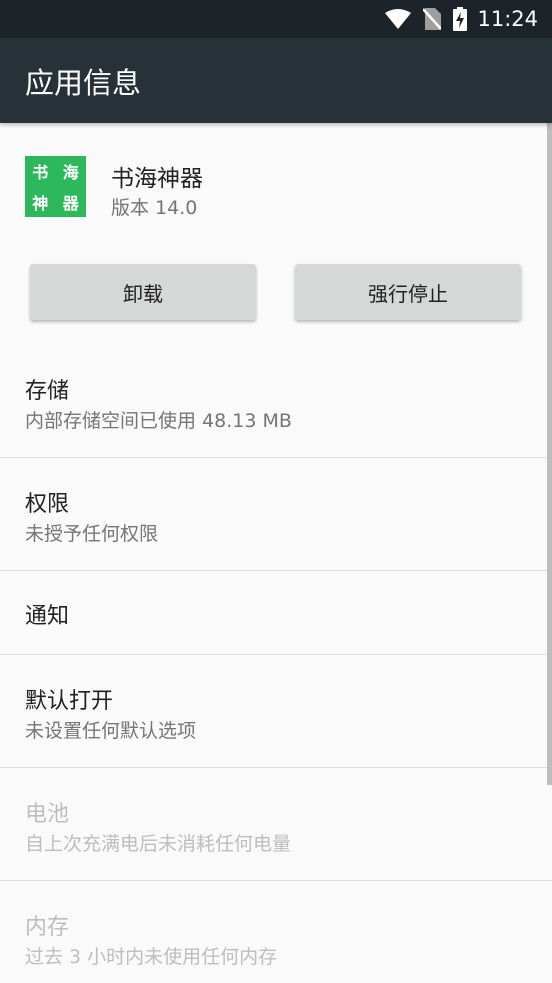  Describe the element at coordinates (47, 504) in the screenshot. I see `settings-item-title: 权限` at that location.